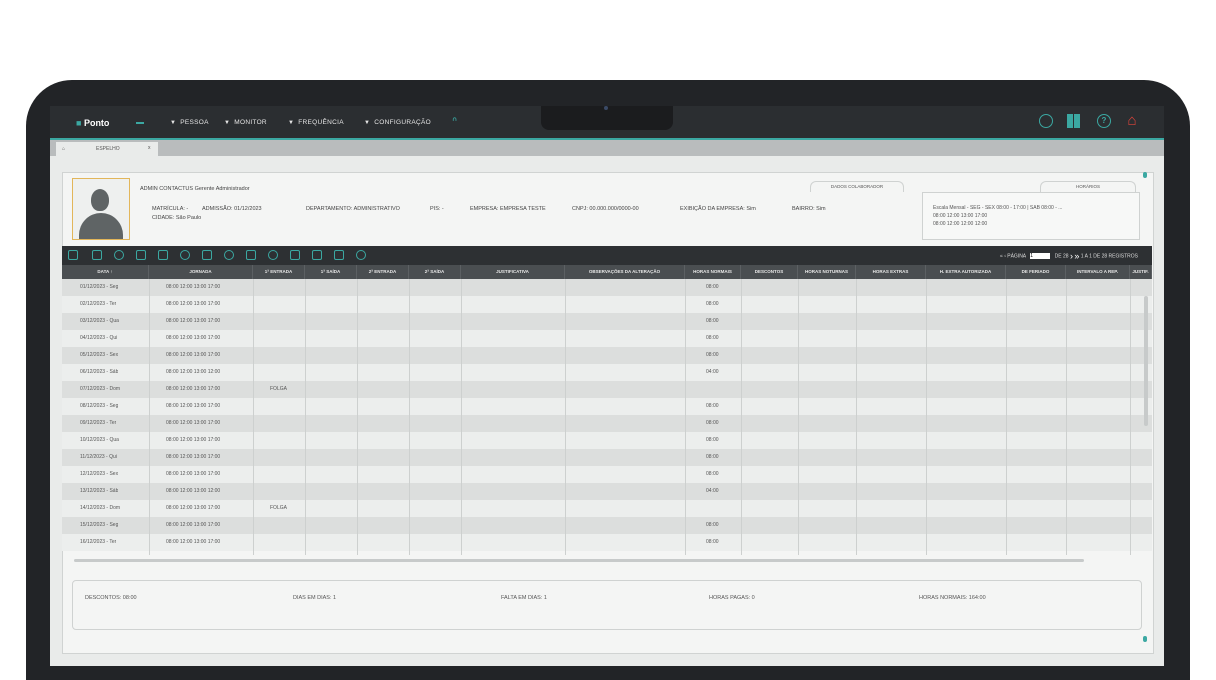 The height and width of the screenshot is (680, 1216). What do you see at coordinates (891, 272) in the screenshot?
I see `col-horas-extras: HORAS EXTRAS` at bounding box center [891, 272].